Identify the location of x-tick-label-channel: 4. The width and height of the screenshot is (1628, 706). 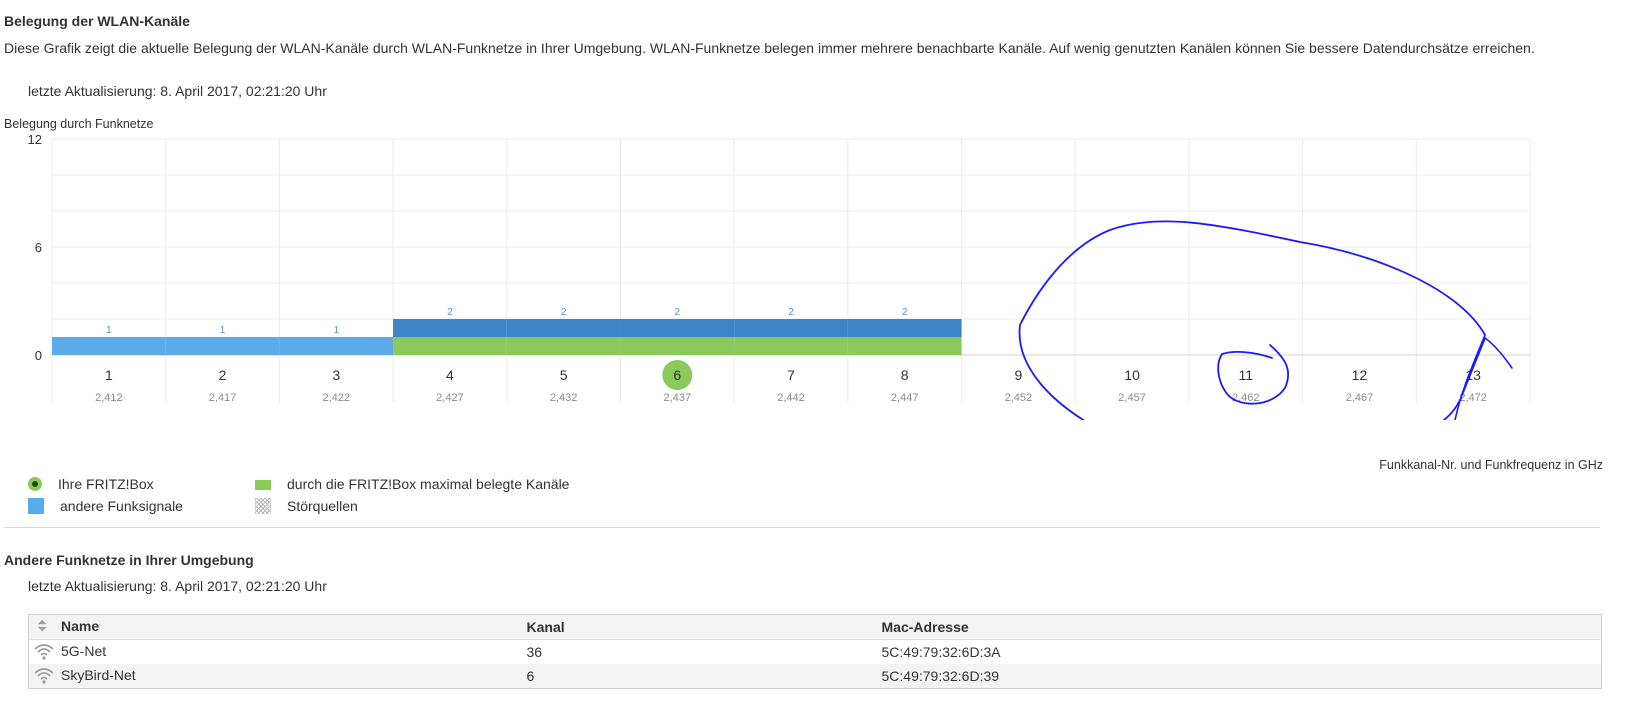
(450, 375).